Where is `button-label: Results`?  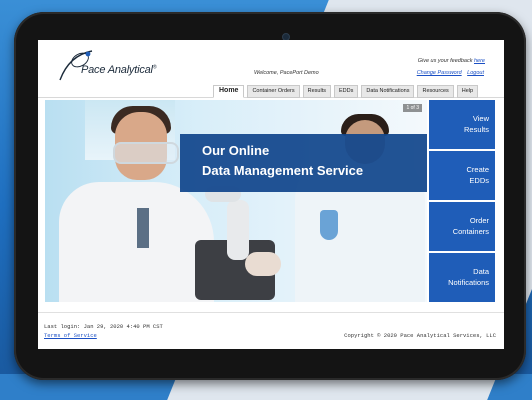 button-label: Results is located at coordinates (476, 129).